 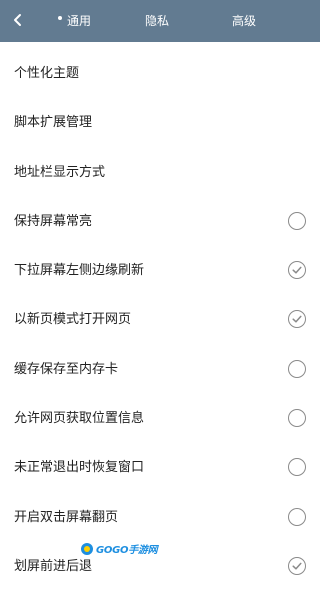 What do you see at coordinates (160, 517) in the screenshot?
I see `setting-row: 开启双击屏幕翻页` at bounding box center [160, 517].